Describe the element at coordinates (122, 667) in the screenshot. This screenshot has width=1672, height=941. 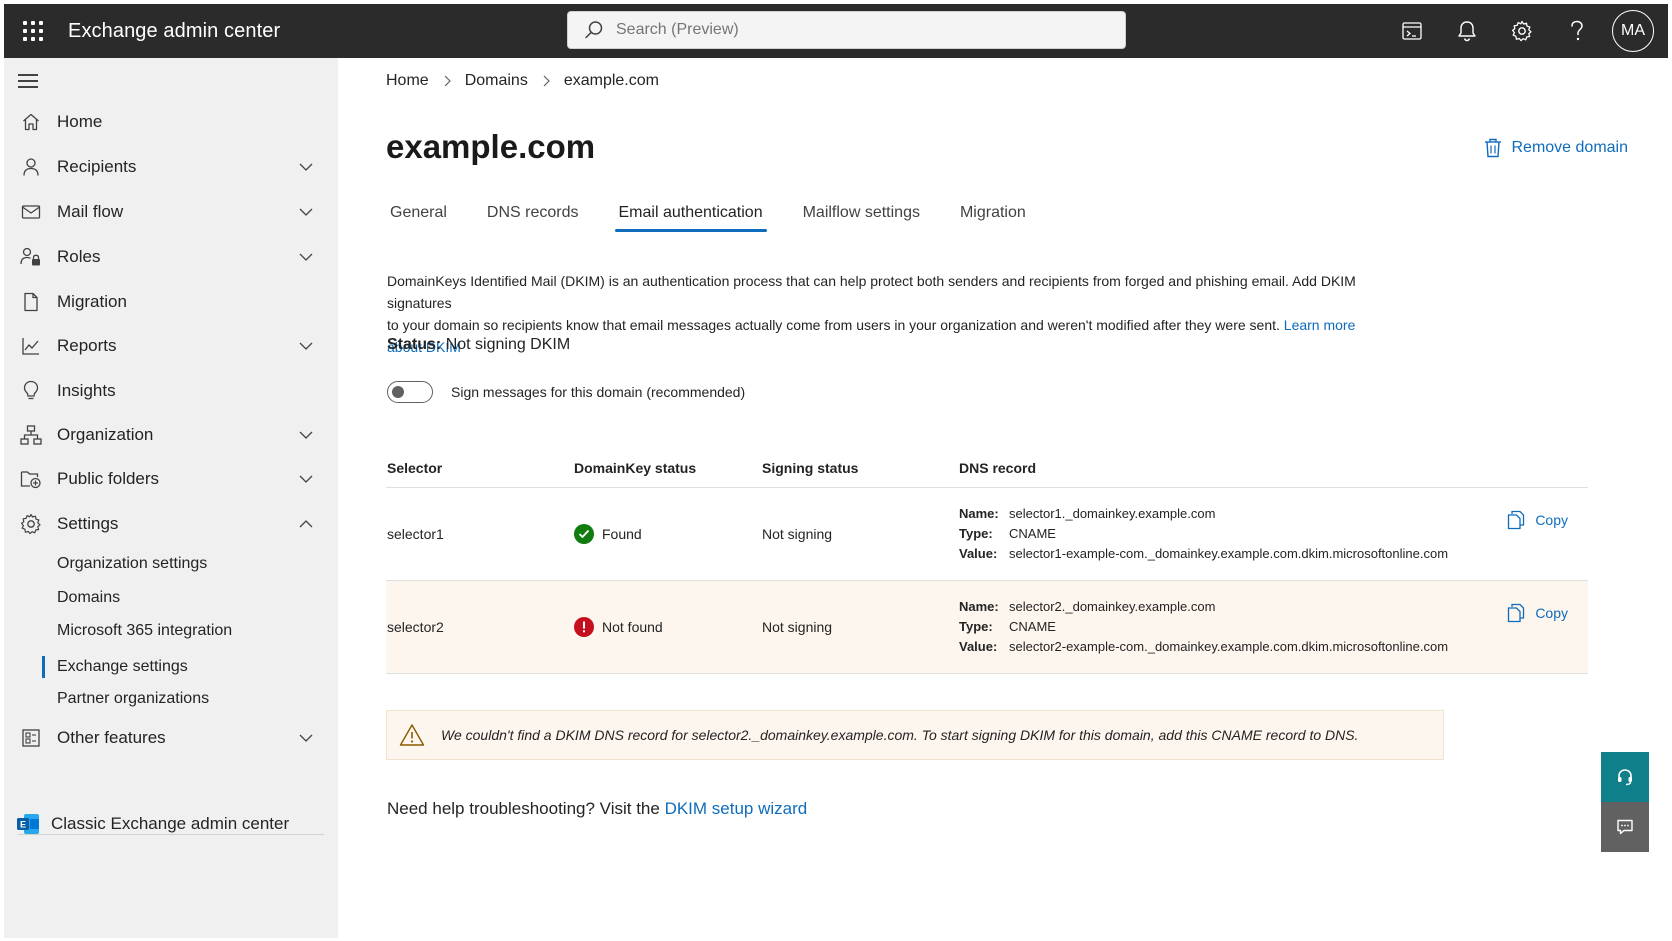
I see `sidebar-subitem-exchange-settings: Exchange settings` at that location.